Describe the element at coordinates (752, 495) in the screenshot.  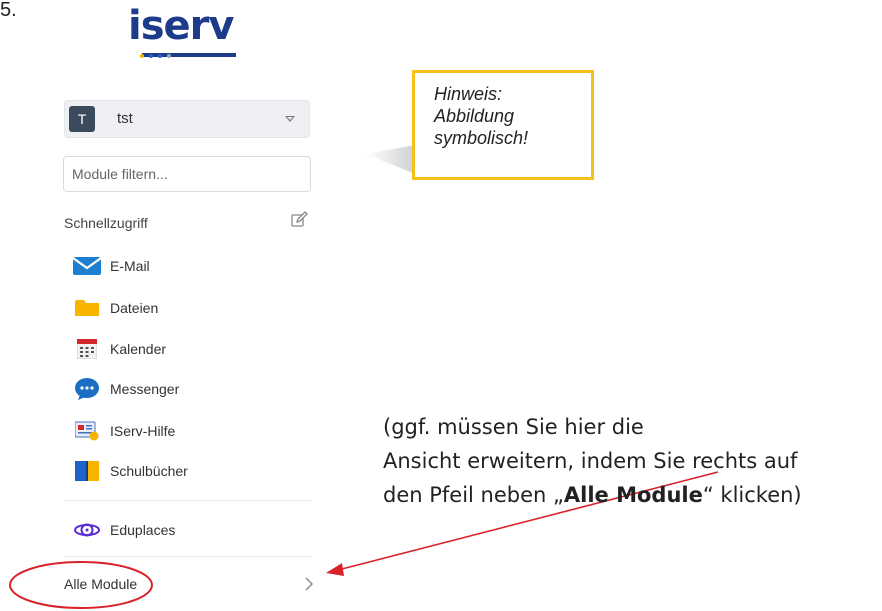
I see `instruction-suffix: “ klicken)` at that location.